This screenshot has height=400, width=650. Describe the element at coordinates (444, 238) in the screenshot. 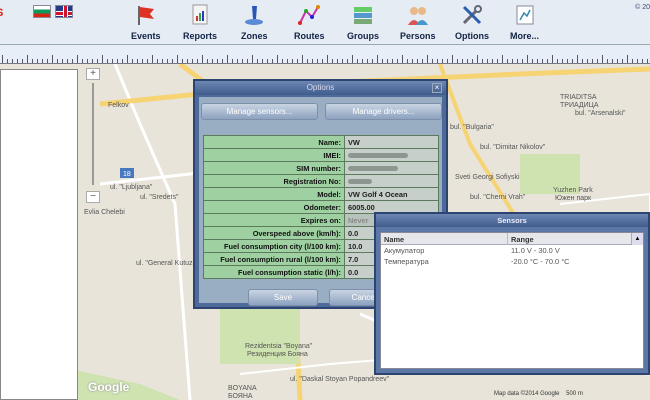

I see `column-header-name: Name` at that location.